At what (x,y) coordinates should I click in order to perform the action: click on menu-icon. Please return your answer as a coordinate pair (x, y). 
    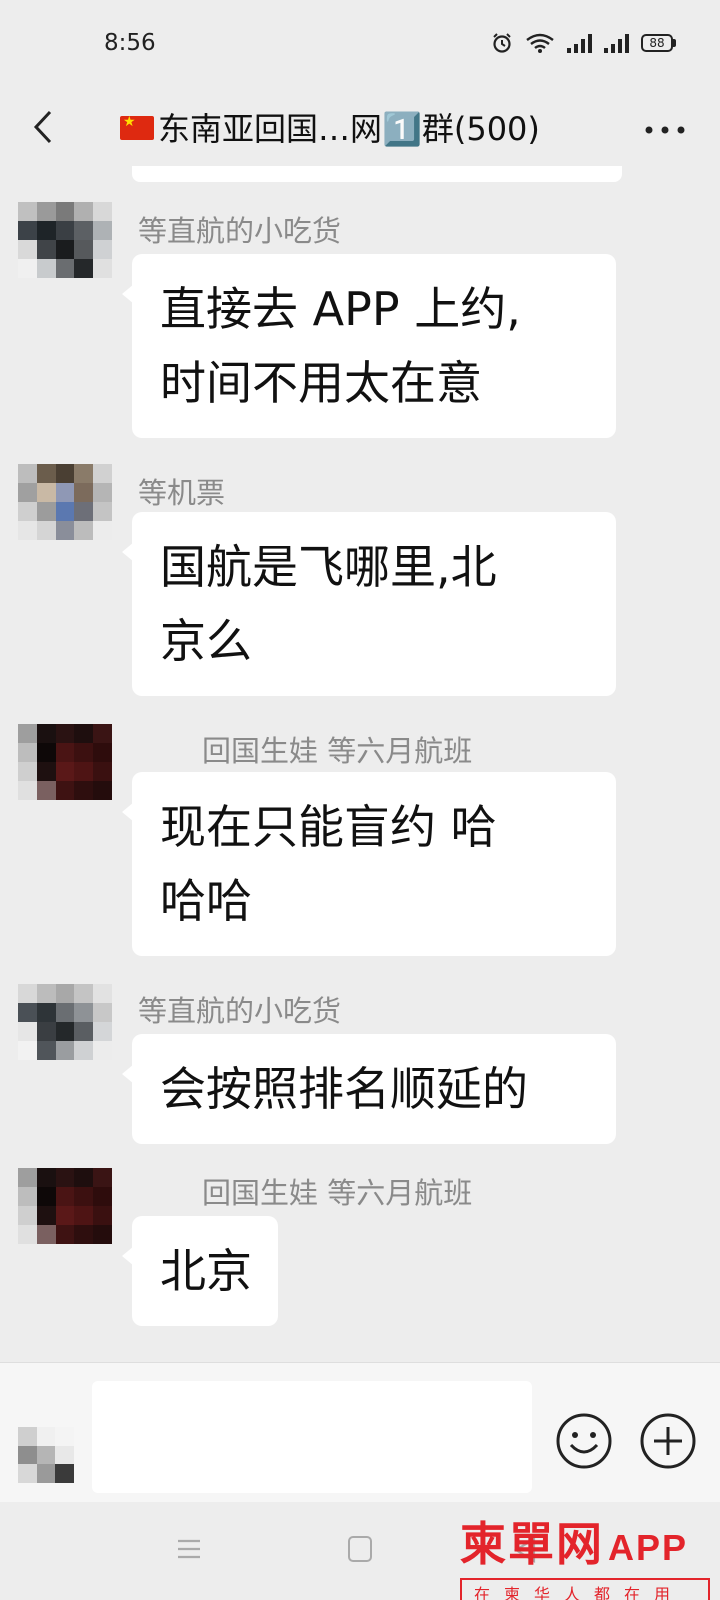
    Looking at the image, I should click on (189, 1549).